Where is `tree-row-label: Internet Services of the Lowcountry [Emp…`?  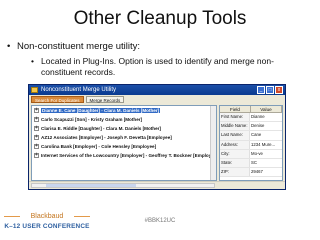
tree-row-label: Internet Services of the Lowcountry [Emp… is located at coordinates (126, 155).